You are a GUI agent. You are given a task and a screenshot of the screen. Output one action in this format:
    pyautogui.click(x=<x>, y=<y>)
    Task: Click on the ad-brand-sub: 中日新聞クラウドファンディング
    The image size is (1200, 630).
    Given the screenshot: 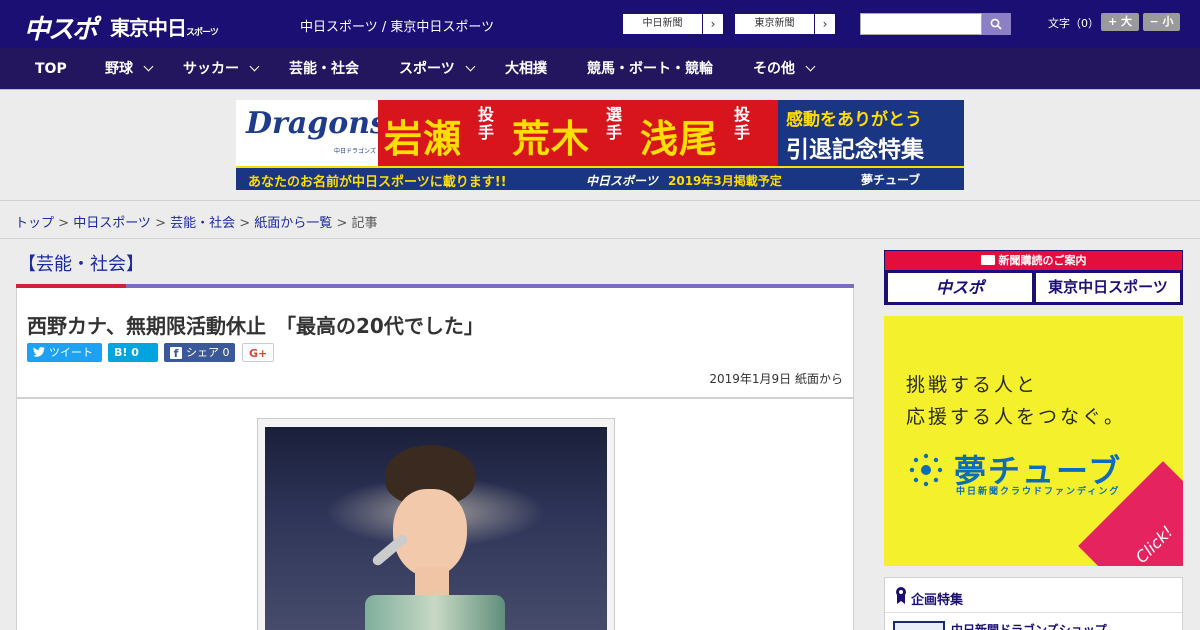 What is the action you would take?
    pyautogui.click(x=1038, y=492)
    